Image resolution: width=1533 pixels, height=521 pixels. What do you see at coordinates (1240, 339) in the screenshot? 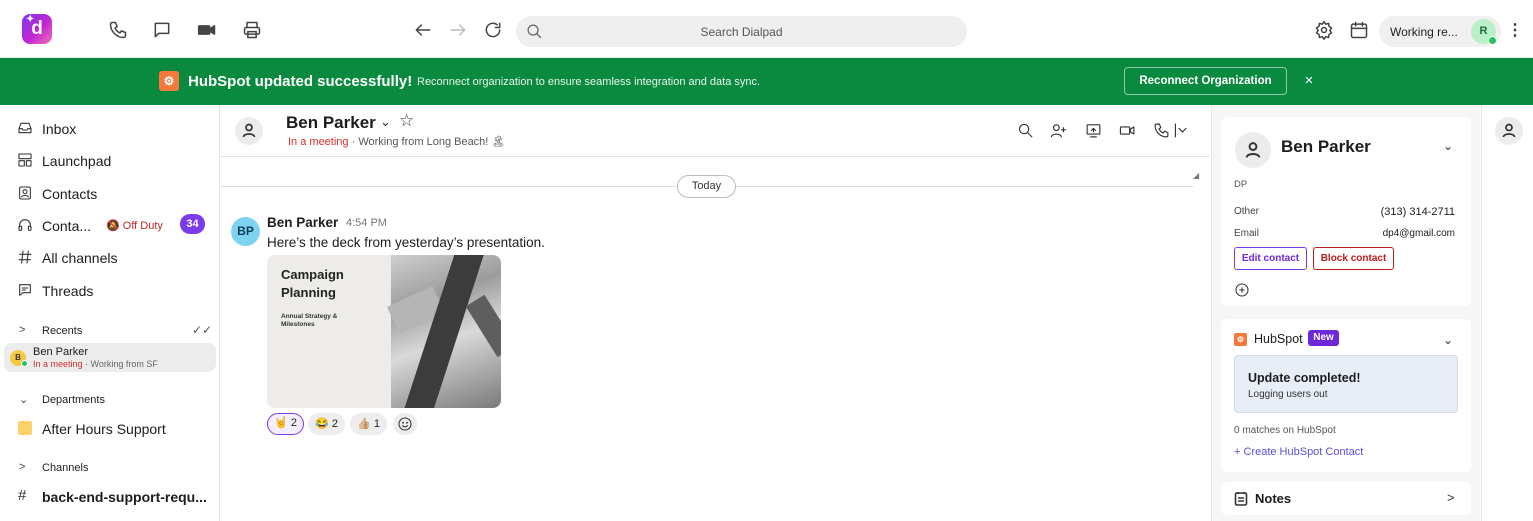
I see `hubspot-icon: ⚙` at bounding box center [1240, 339].